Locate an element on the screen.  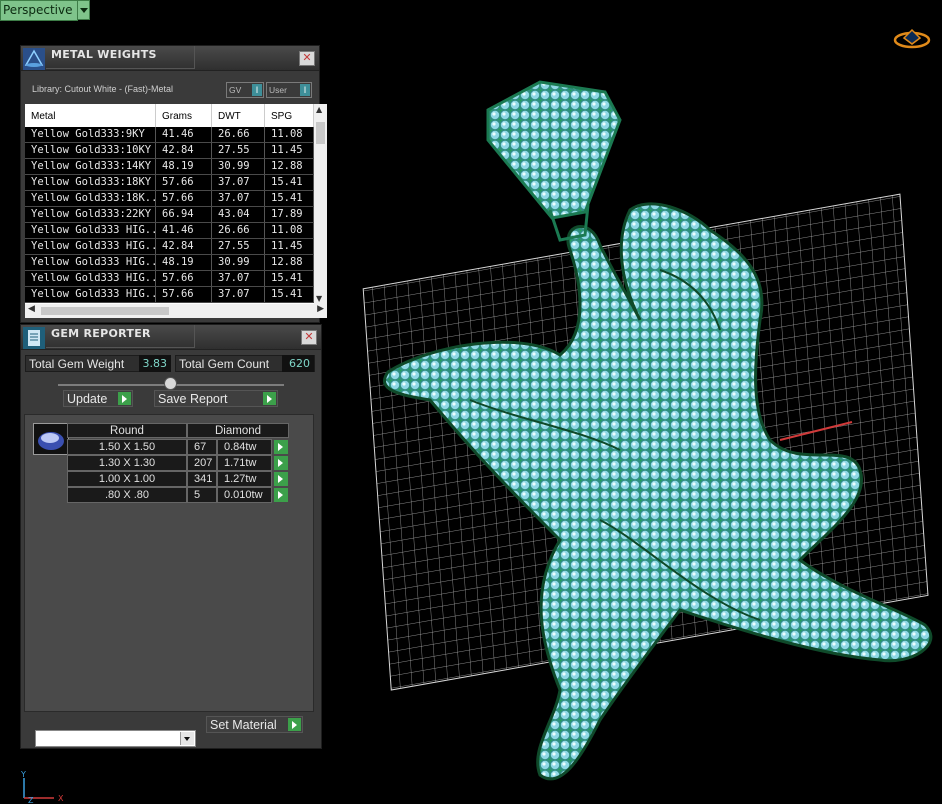
total-gem-weight-value: 3.83 is located at coordinates (155, 363).